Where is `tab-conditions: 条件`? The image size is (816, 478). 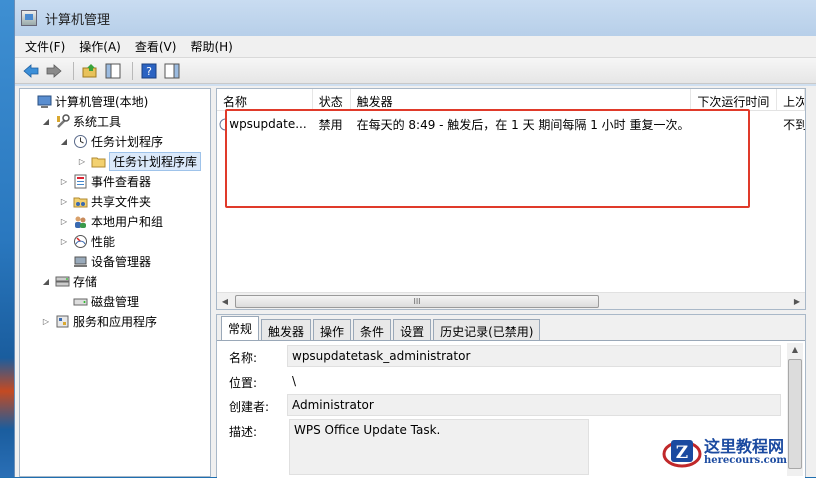
tab-conditions: 条件 is located at coordinates (372, 329).